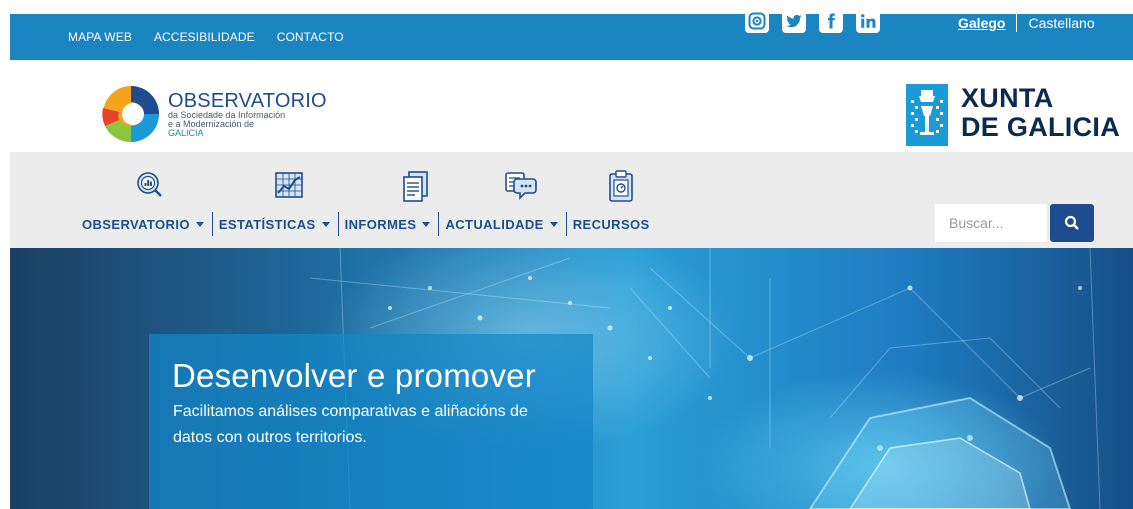  I want to click on lang-divider, so click(1017, 23).